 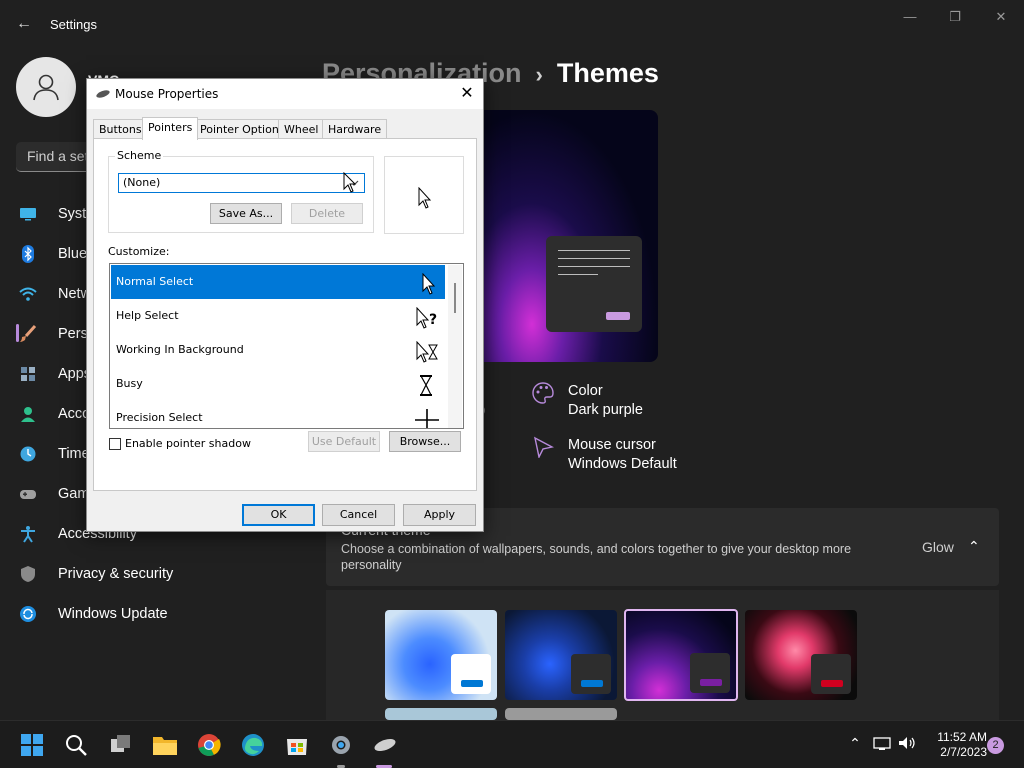 I want to click on pointer-shadow-checkbox, so click(x=115, y=444).